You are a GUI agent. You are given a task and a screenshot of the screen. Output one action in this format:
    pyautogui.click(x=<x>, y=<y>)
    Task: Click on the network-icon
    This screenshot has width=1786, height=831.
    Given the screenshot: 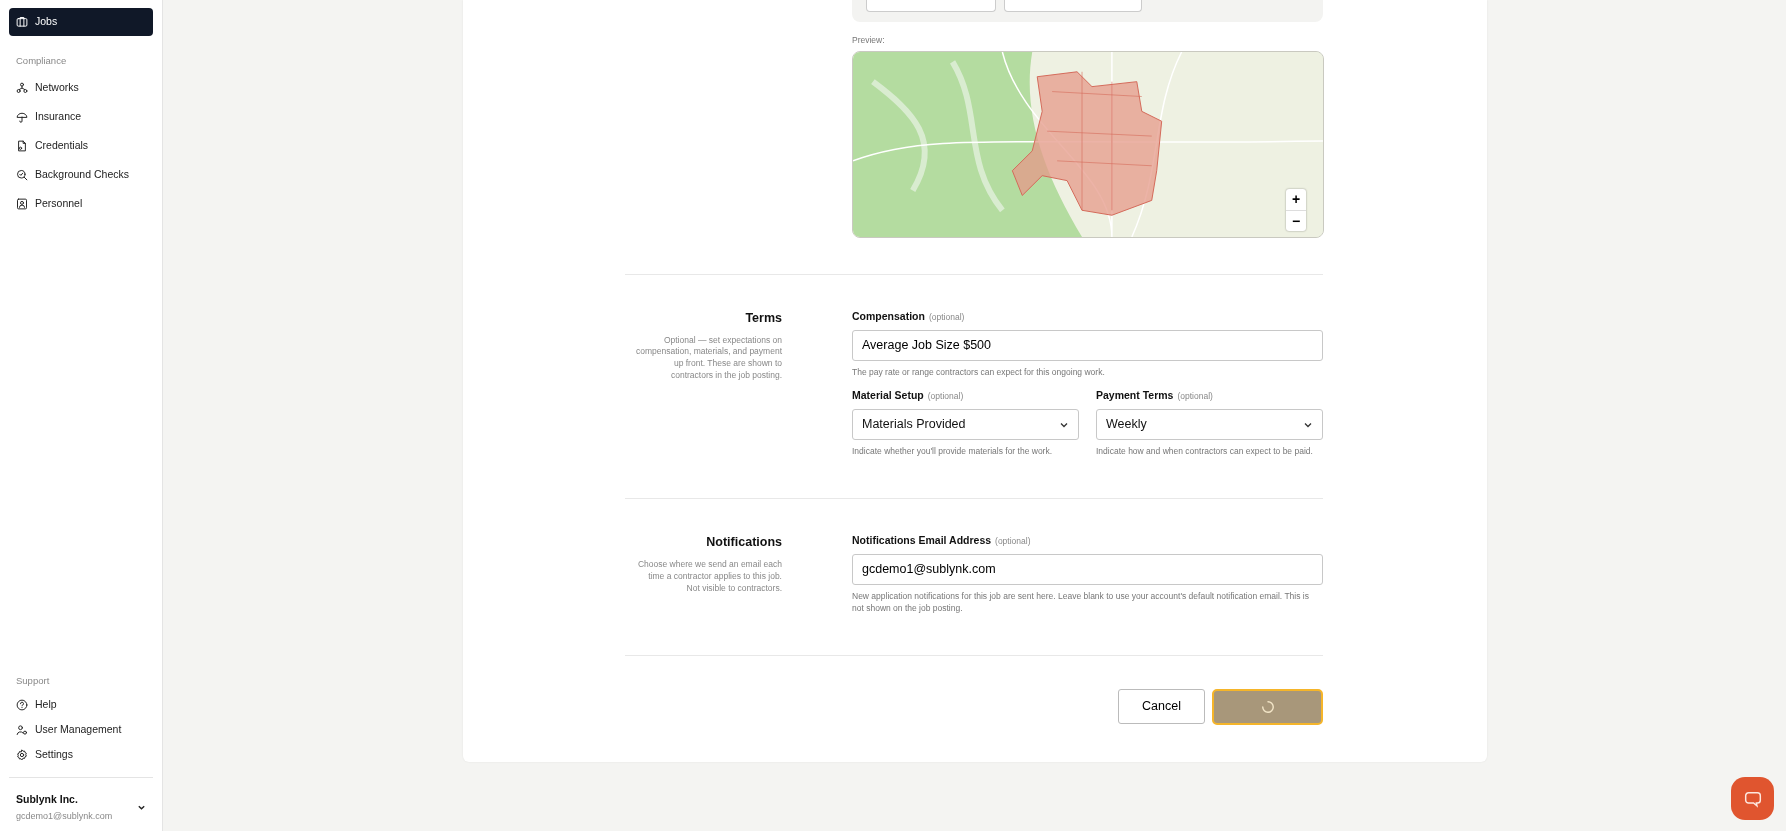 What is the action you would take?
    pyautogui.click(x=22, y=87)
    